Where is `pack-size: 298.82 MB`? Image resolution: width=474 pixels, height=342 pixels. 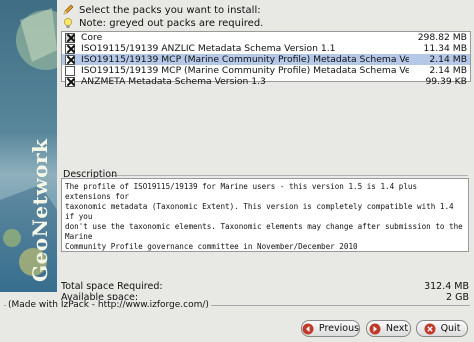 pack-size: 298.82 MB is located at coordinates (442, 37).